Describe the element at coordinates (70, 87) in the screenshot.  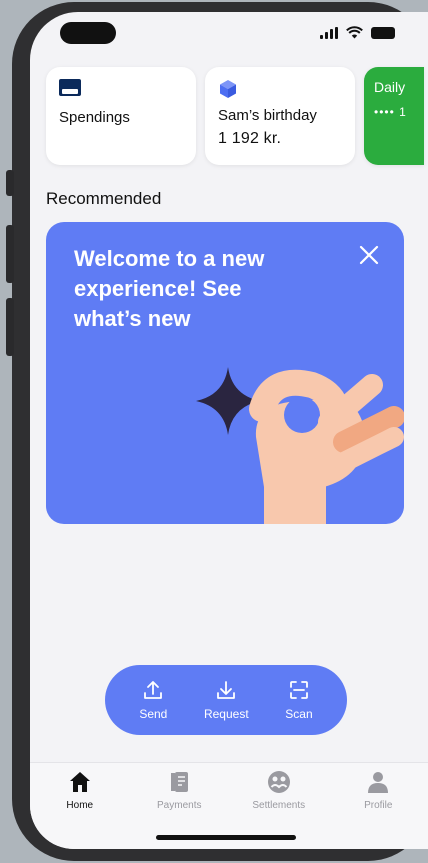
I see `bank-logo-icon` at that location.